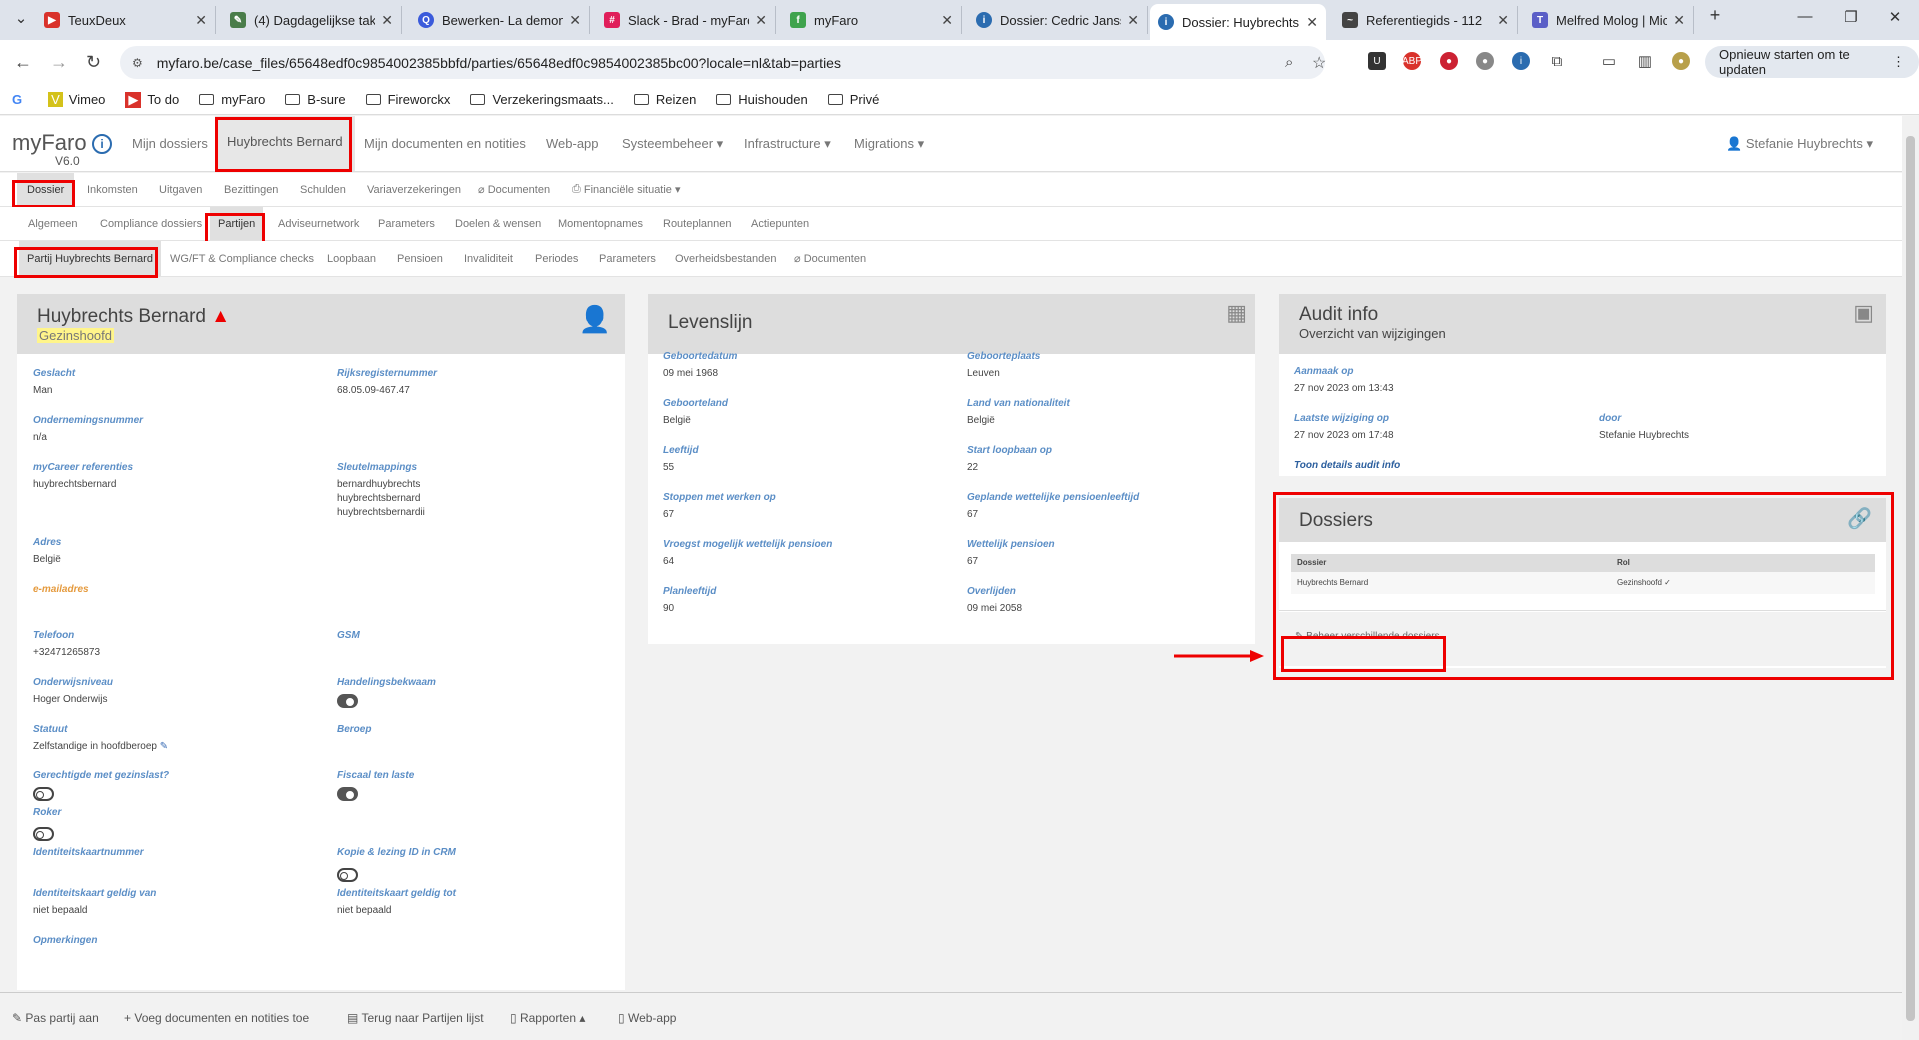  I want to click on pas-partij-aan-button: ✎ Pas partij aan, so click(55, 1018).